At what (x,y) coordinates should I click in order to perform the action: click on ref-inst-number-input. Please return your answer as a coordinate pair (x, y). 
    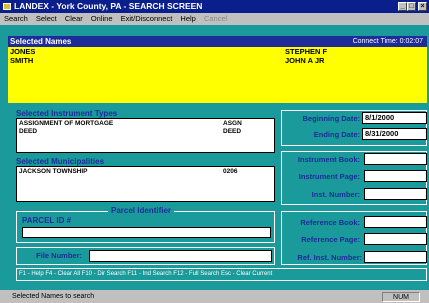
    Looking at the image, I should click on (395, 257).